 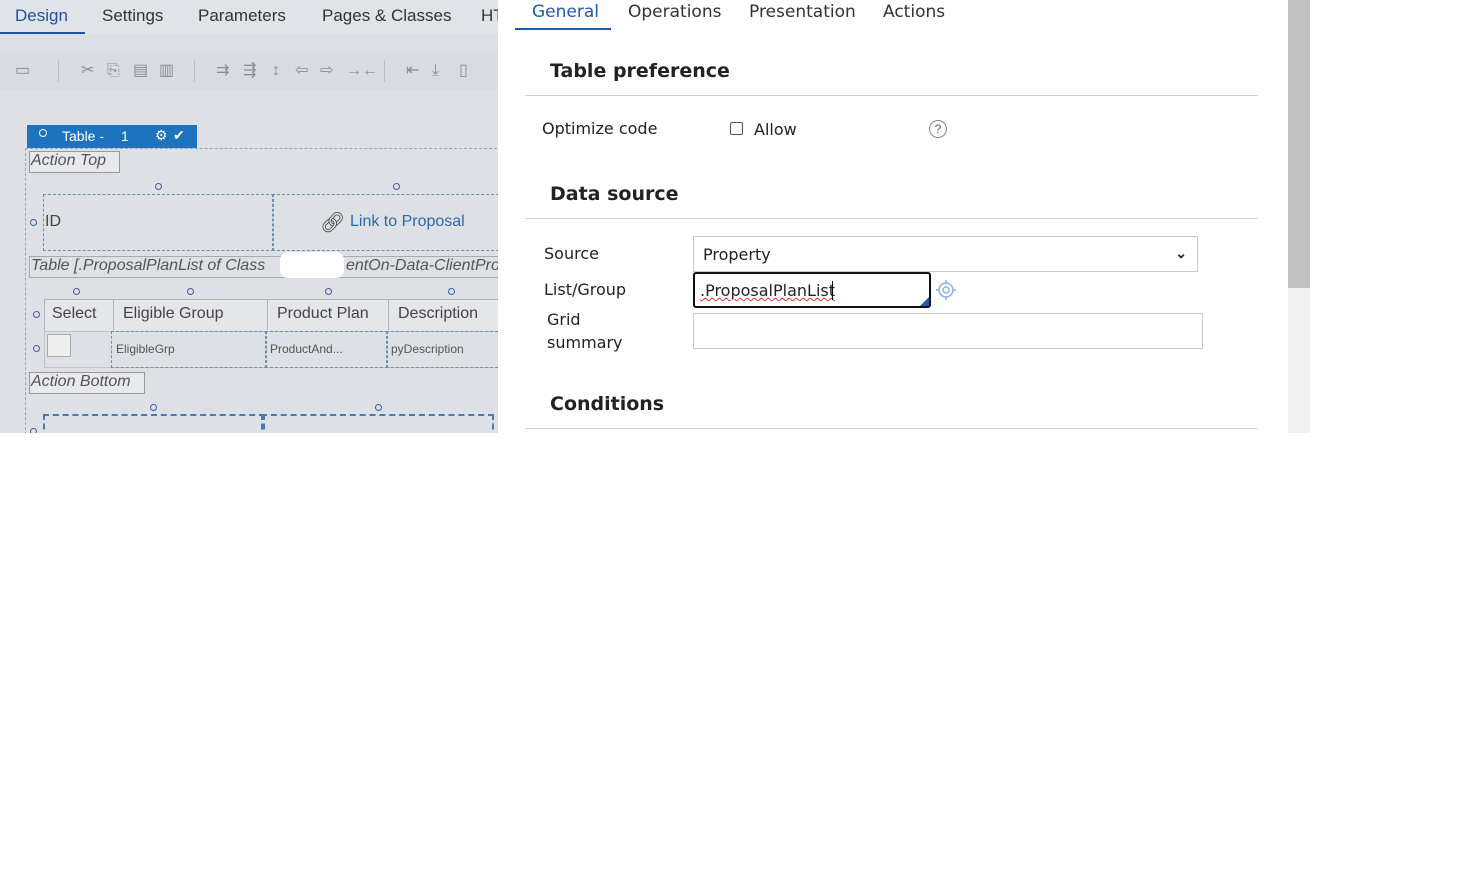 I want to click on id-label: ID, so click(x=53, y=221).